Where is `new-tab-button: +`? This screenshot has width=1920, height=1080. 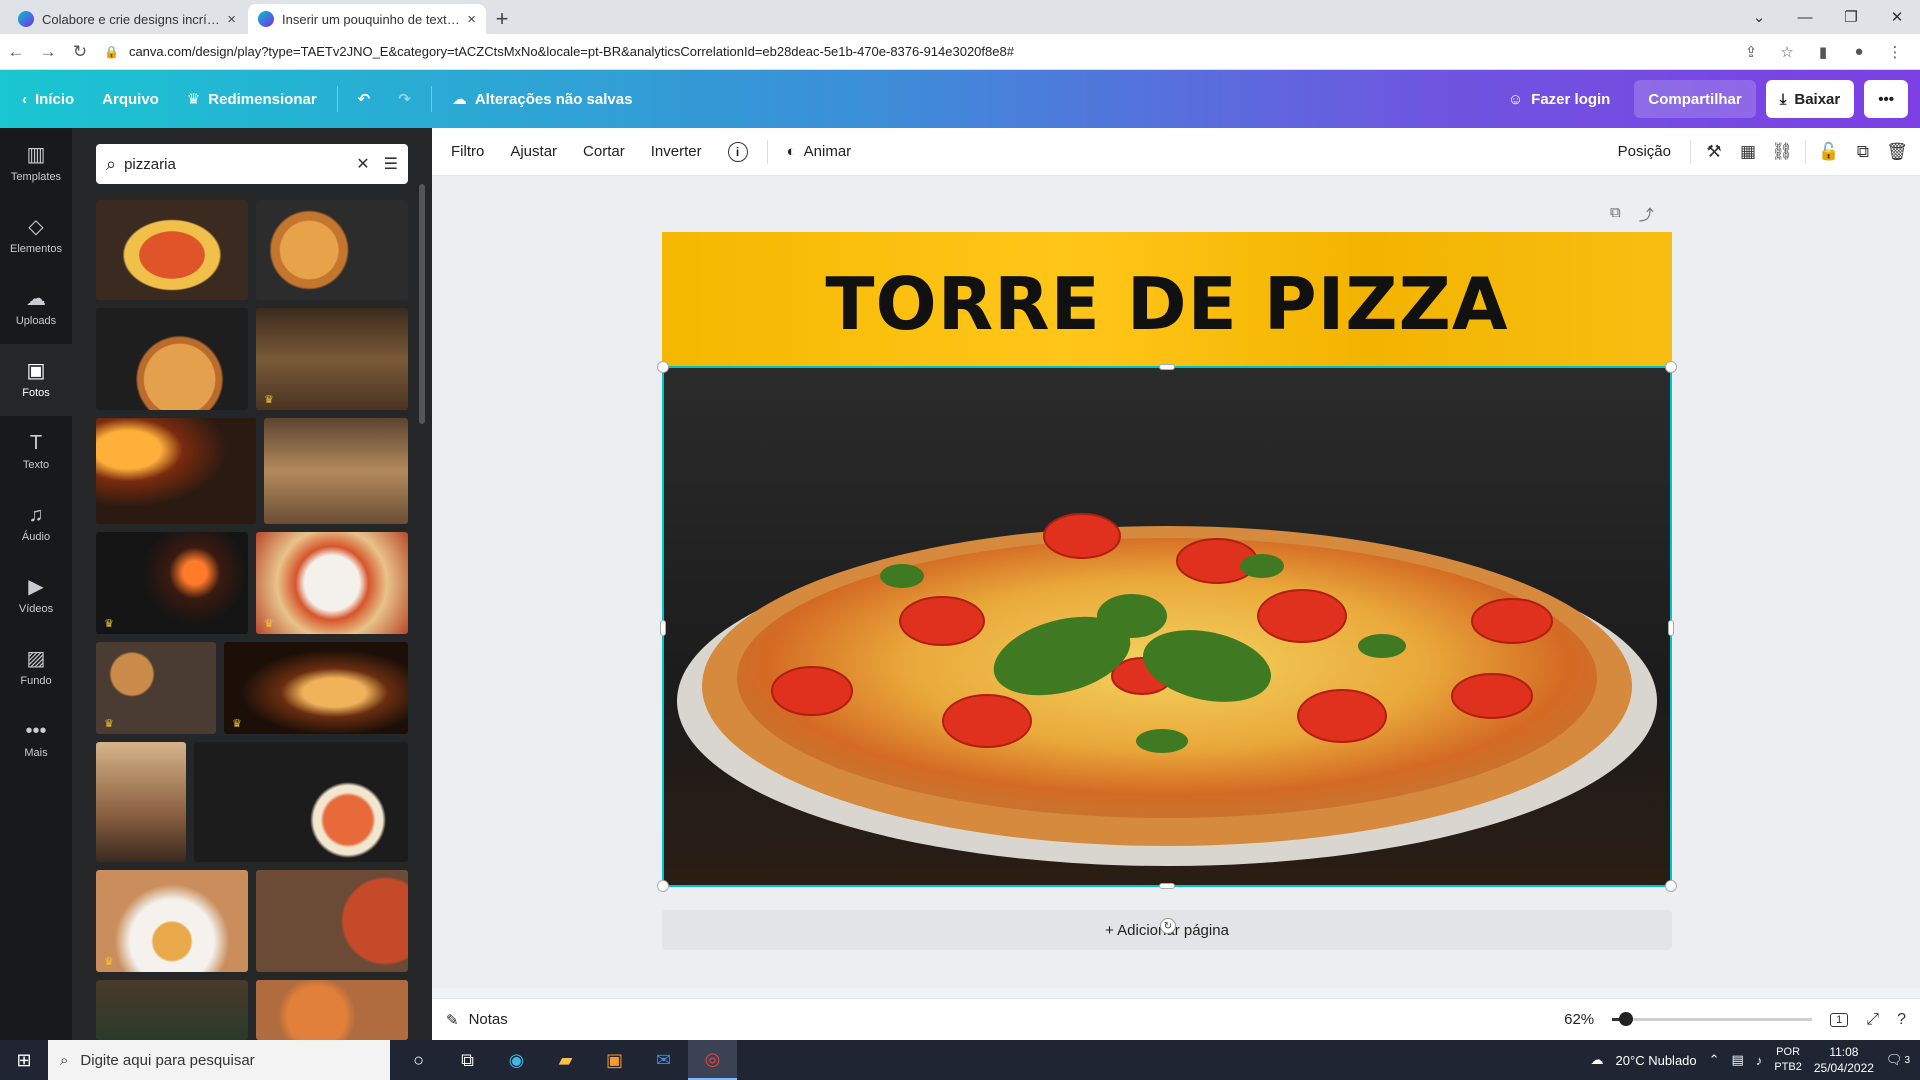 new-tab-button: + is located at coordinates (502, 19).